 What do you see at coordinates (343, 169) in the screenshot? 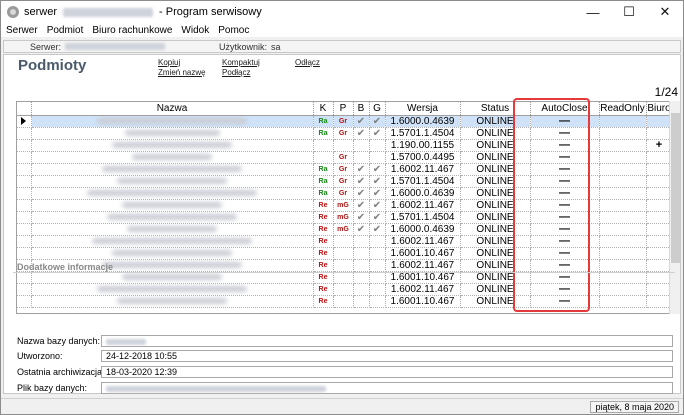
I see `table-row: Ra Gr ✔ ✔ 1.6002.11.467 ONLINE —` at bounding box center [343, 169].